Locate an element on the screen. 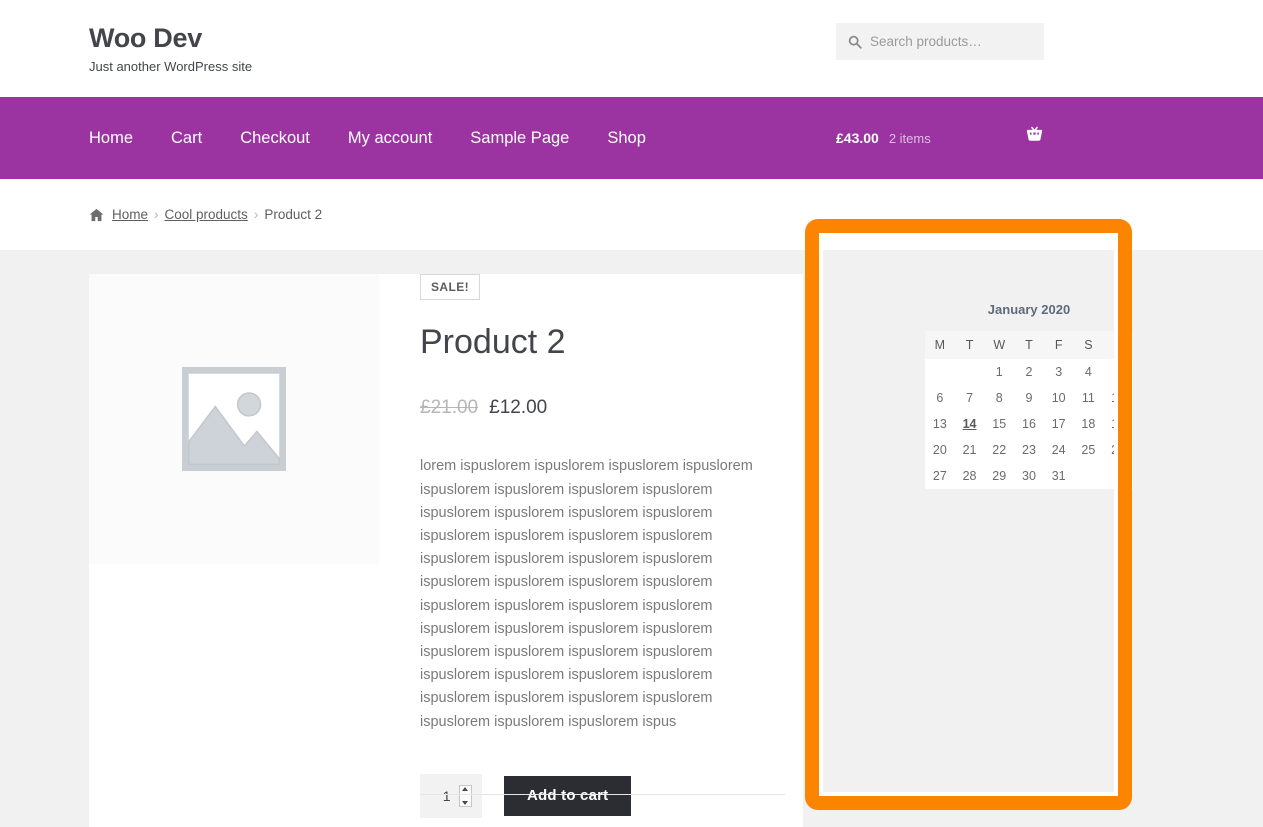 The image size is (1263, 827). calendar-day-cell: 15 is located at coordinates (999, 424).